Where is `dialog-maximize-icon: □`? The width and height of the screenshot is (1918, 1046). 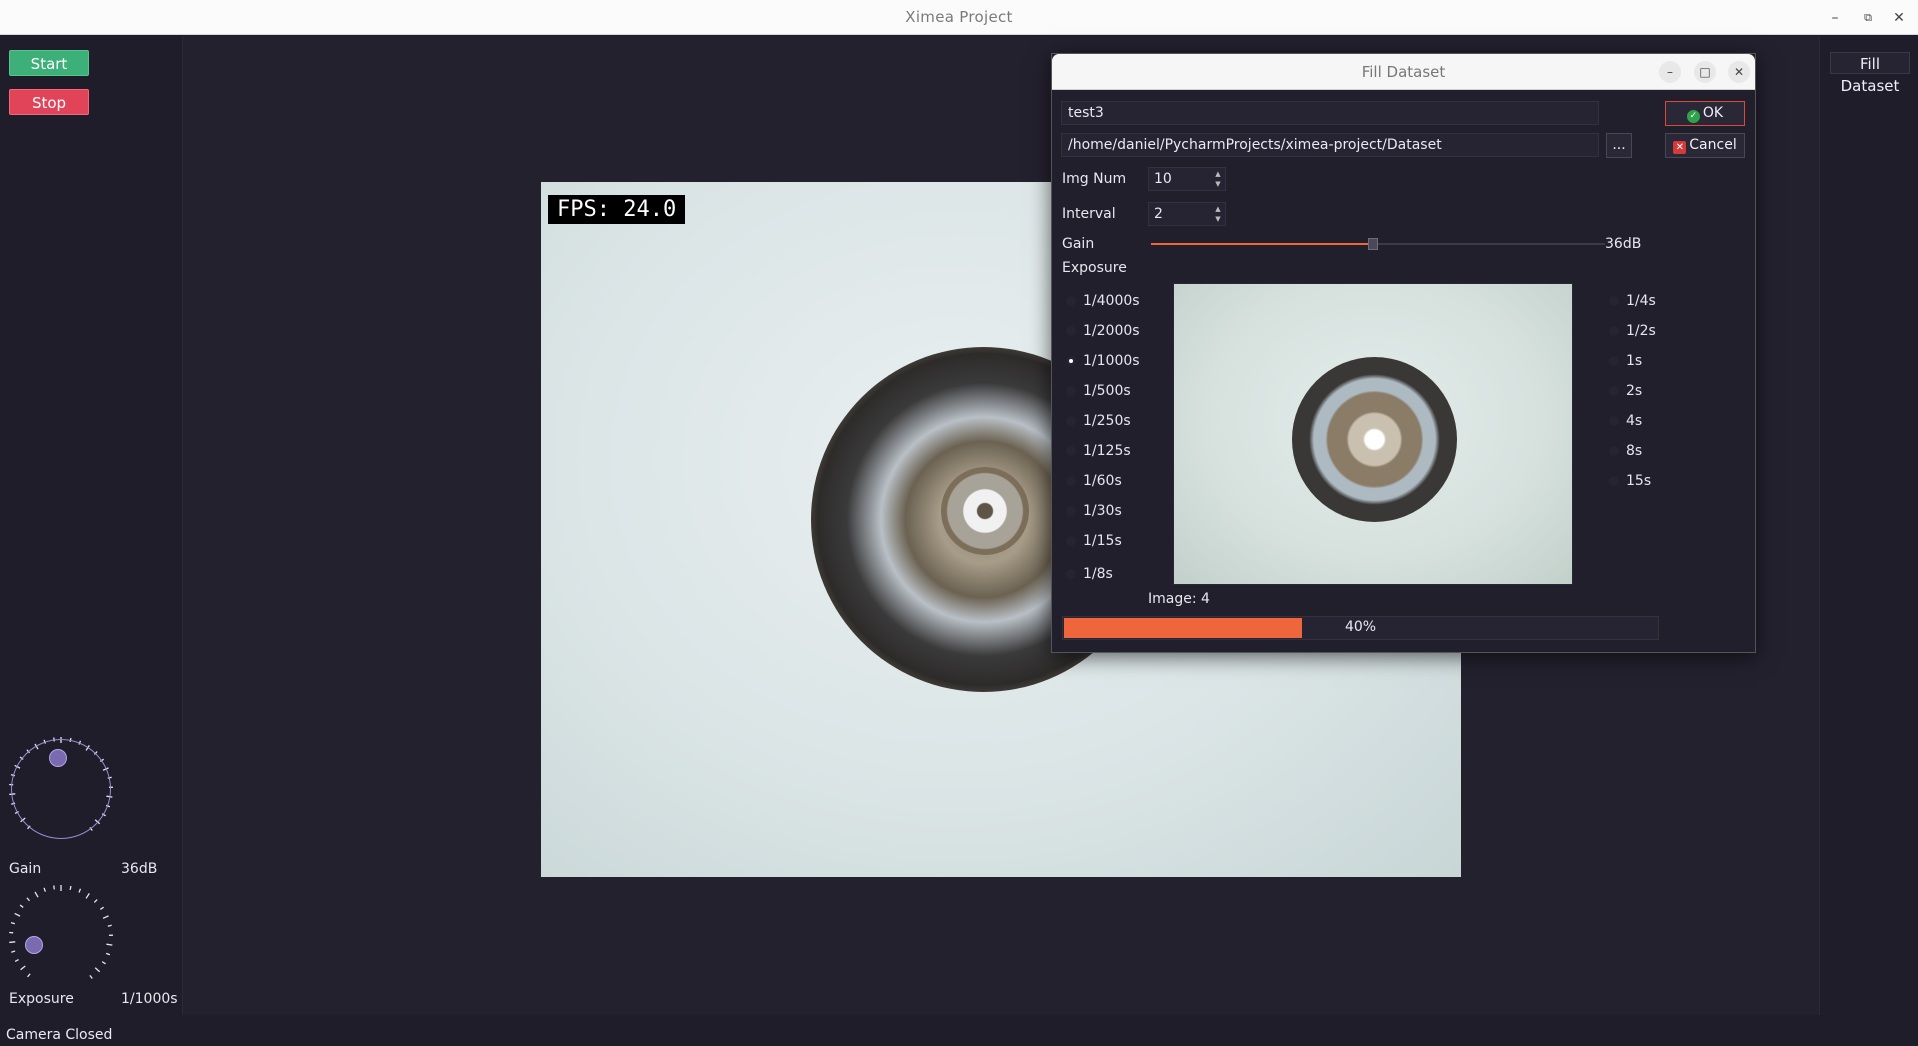 dialog-maximize-icon: □ is located at coordinates (1705, 72).